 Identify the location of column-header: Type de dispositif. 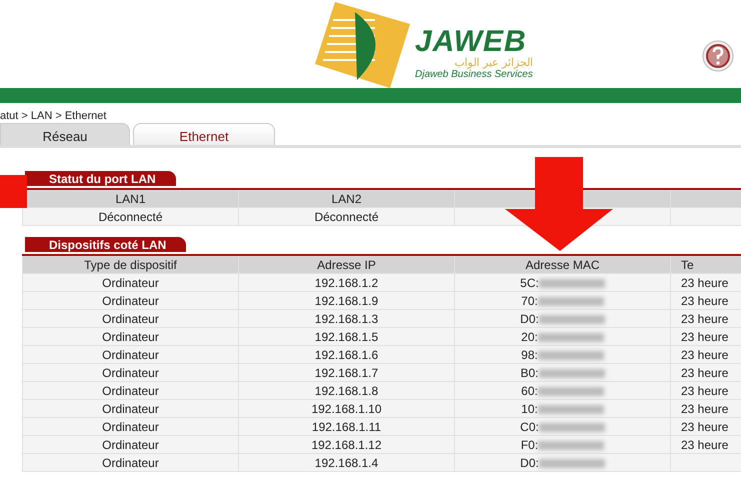
(130, 265).